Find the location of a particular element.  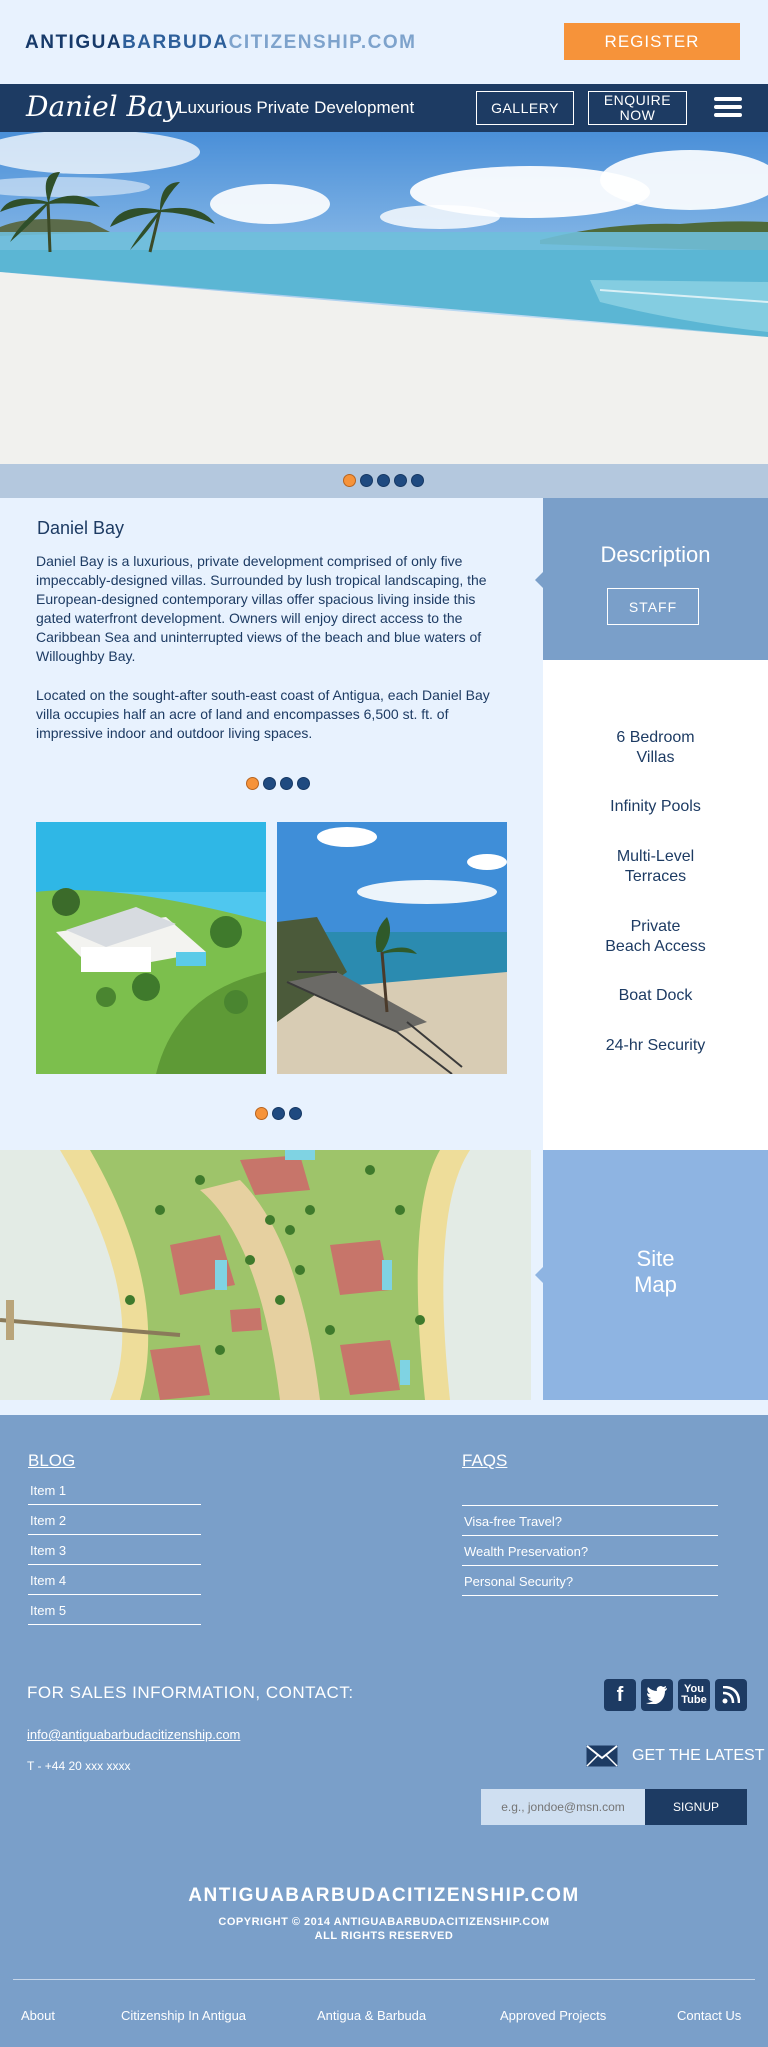

feature-item: 24-hr Security is located at coordinates (655, 1046).